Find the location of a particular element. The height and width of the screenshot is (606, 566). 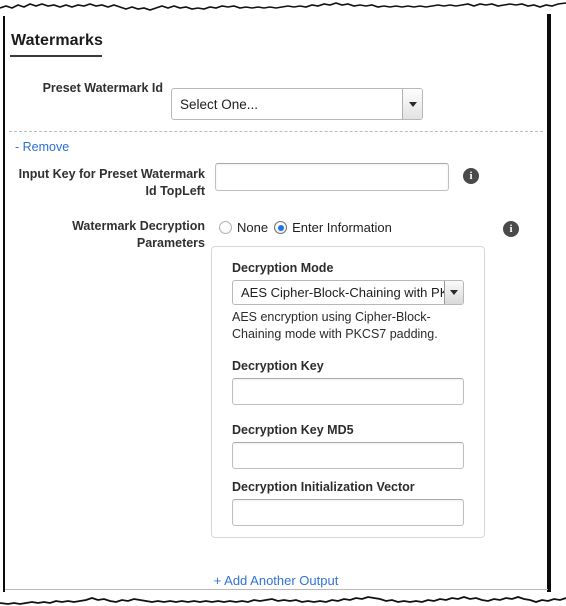

decryption-initialization-vector-field is located at coordinates (348, 512).